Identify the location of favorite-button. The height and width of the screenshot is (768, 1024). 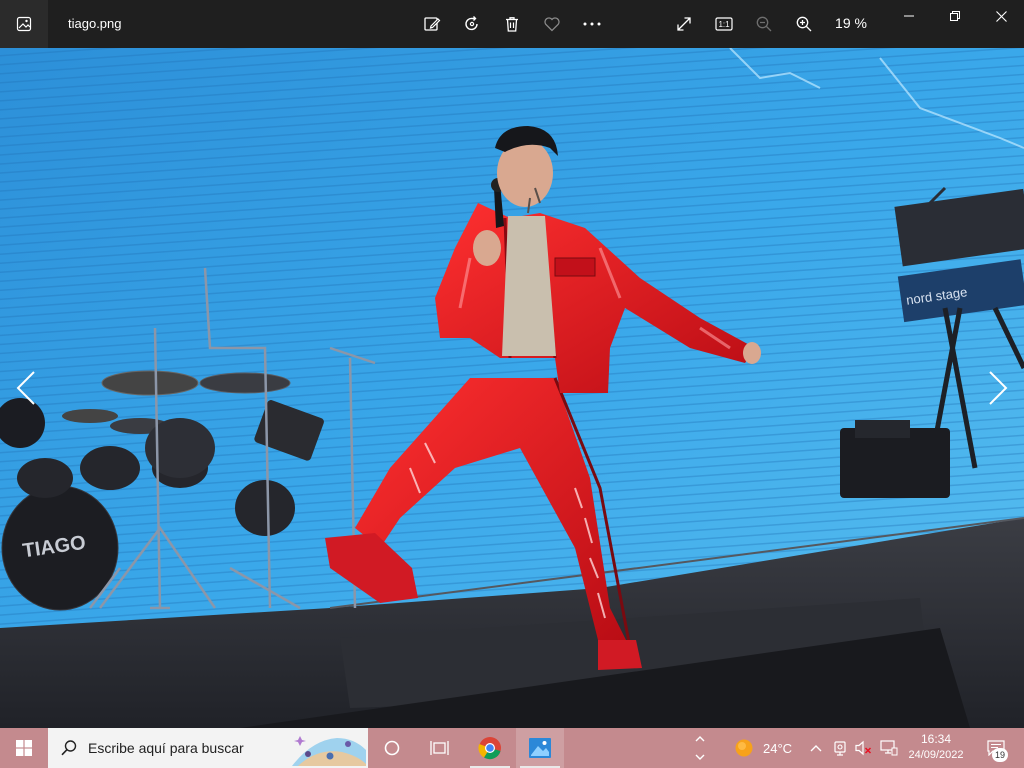
(552, 24).